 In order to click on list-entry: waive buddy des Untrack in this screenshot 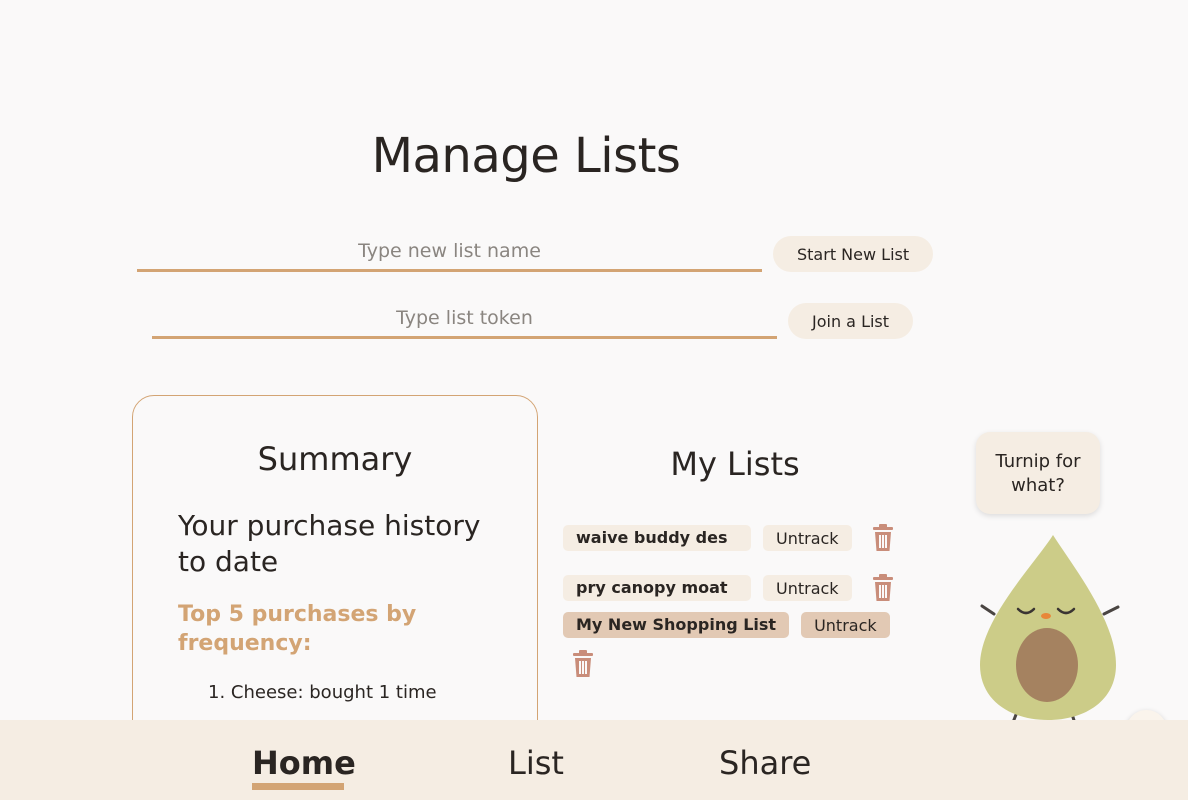, I will do `click(729, 538)`.